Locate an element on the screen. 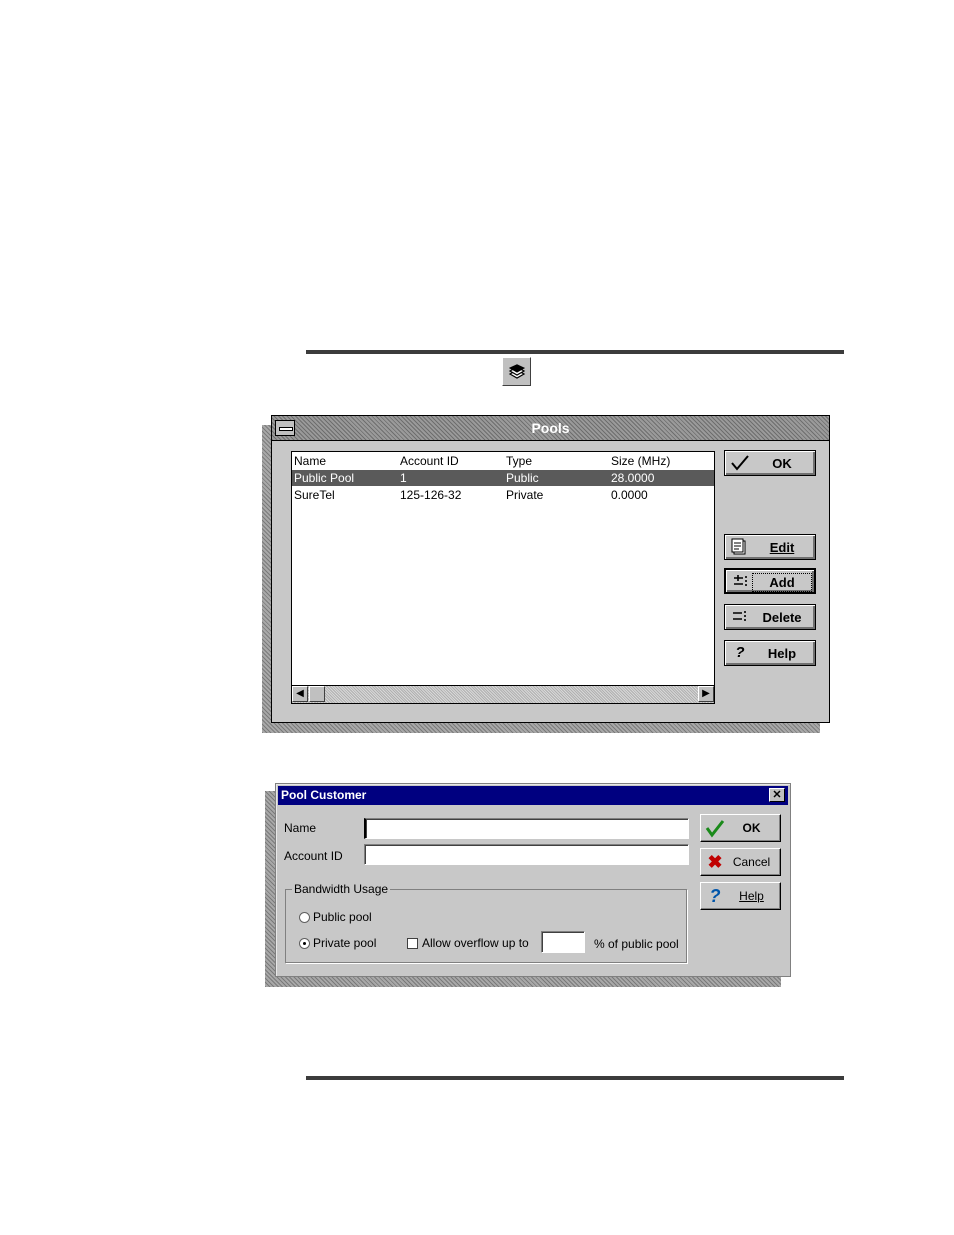 This screenshot has height=1235, width=954. account-id-label: Account ID is located at coordinates (313, 856).